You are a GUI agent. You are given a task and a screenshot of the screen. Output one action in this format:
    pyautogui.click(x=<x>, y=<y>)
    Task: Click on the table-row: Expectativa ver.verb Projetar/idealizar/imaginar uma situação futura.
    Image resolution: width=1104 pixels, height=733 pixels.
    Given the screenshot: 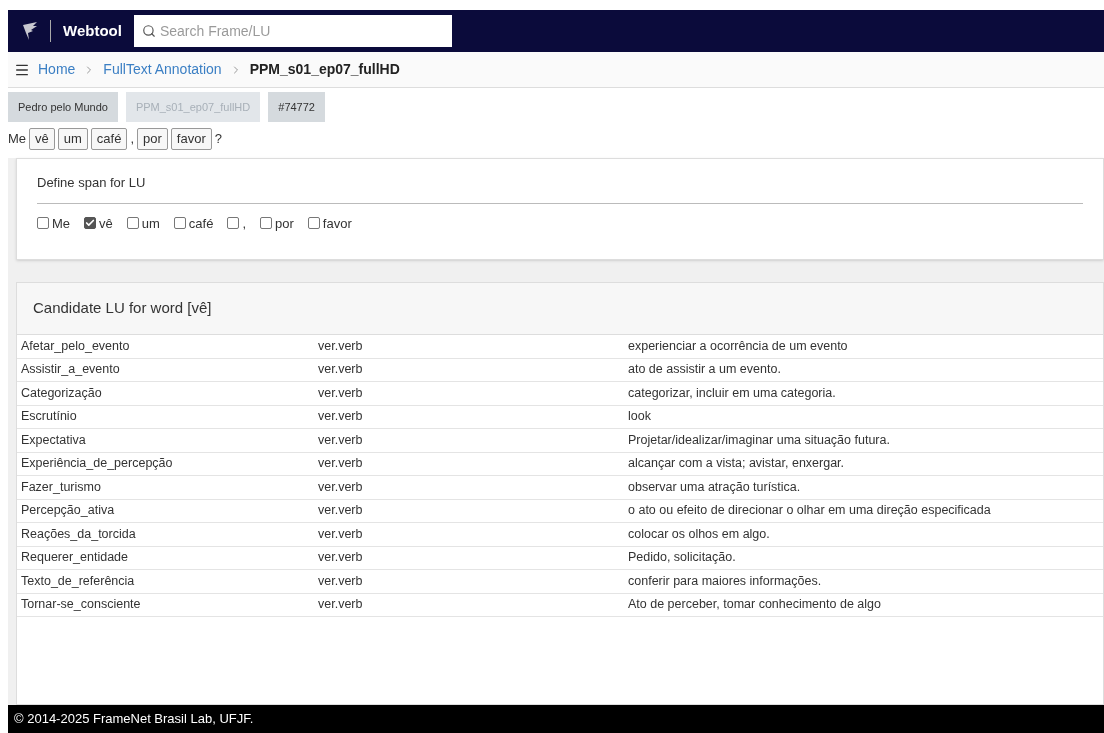 What is the action you would take?
    pyautogui.click(x=560, y=441)
    